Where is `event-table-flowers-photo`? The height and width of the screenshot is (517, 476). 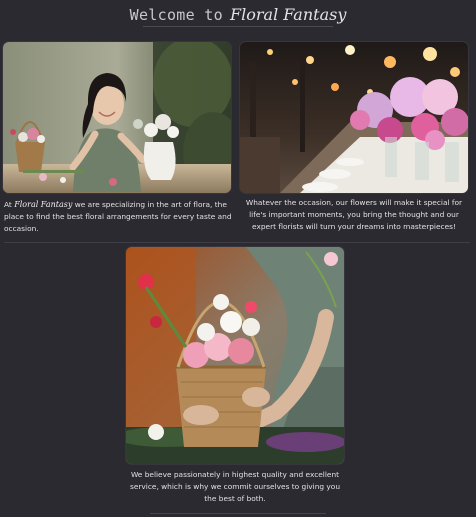
event-table-flowers-photo is located at coordinates (354, 117).